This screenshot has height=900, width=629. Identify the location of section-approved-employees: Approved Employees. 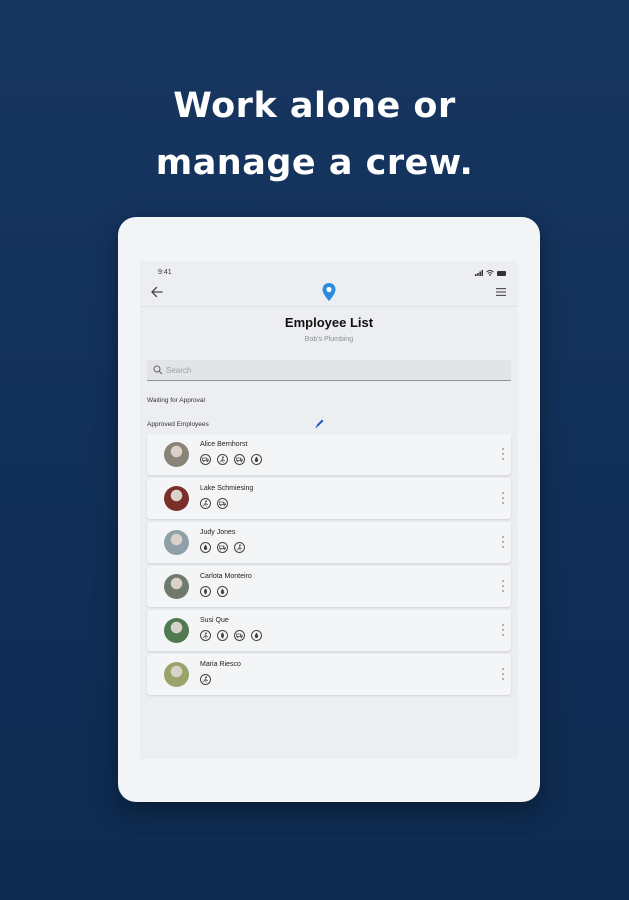
(178, 424).